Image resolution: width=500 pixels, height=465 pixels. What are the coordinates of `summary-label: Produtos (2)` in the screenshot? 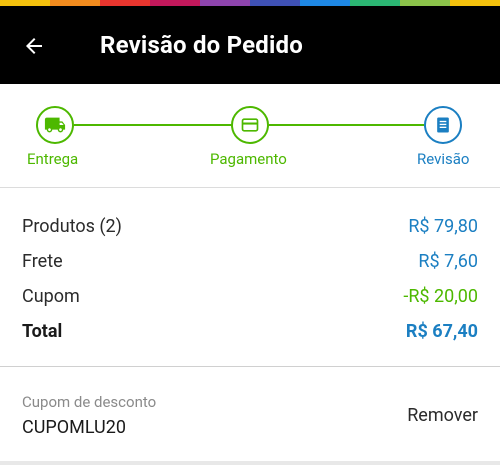 It's located at (72, 226).